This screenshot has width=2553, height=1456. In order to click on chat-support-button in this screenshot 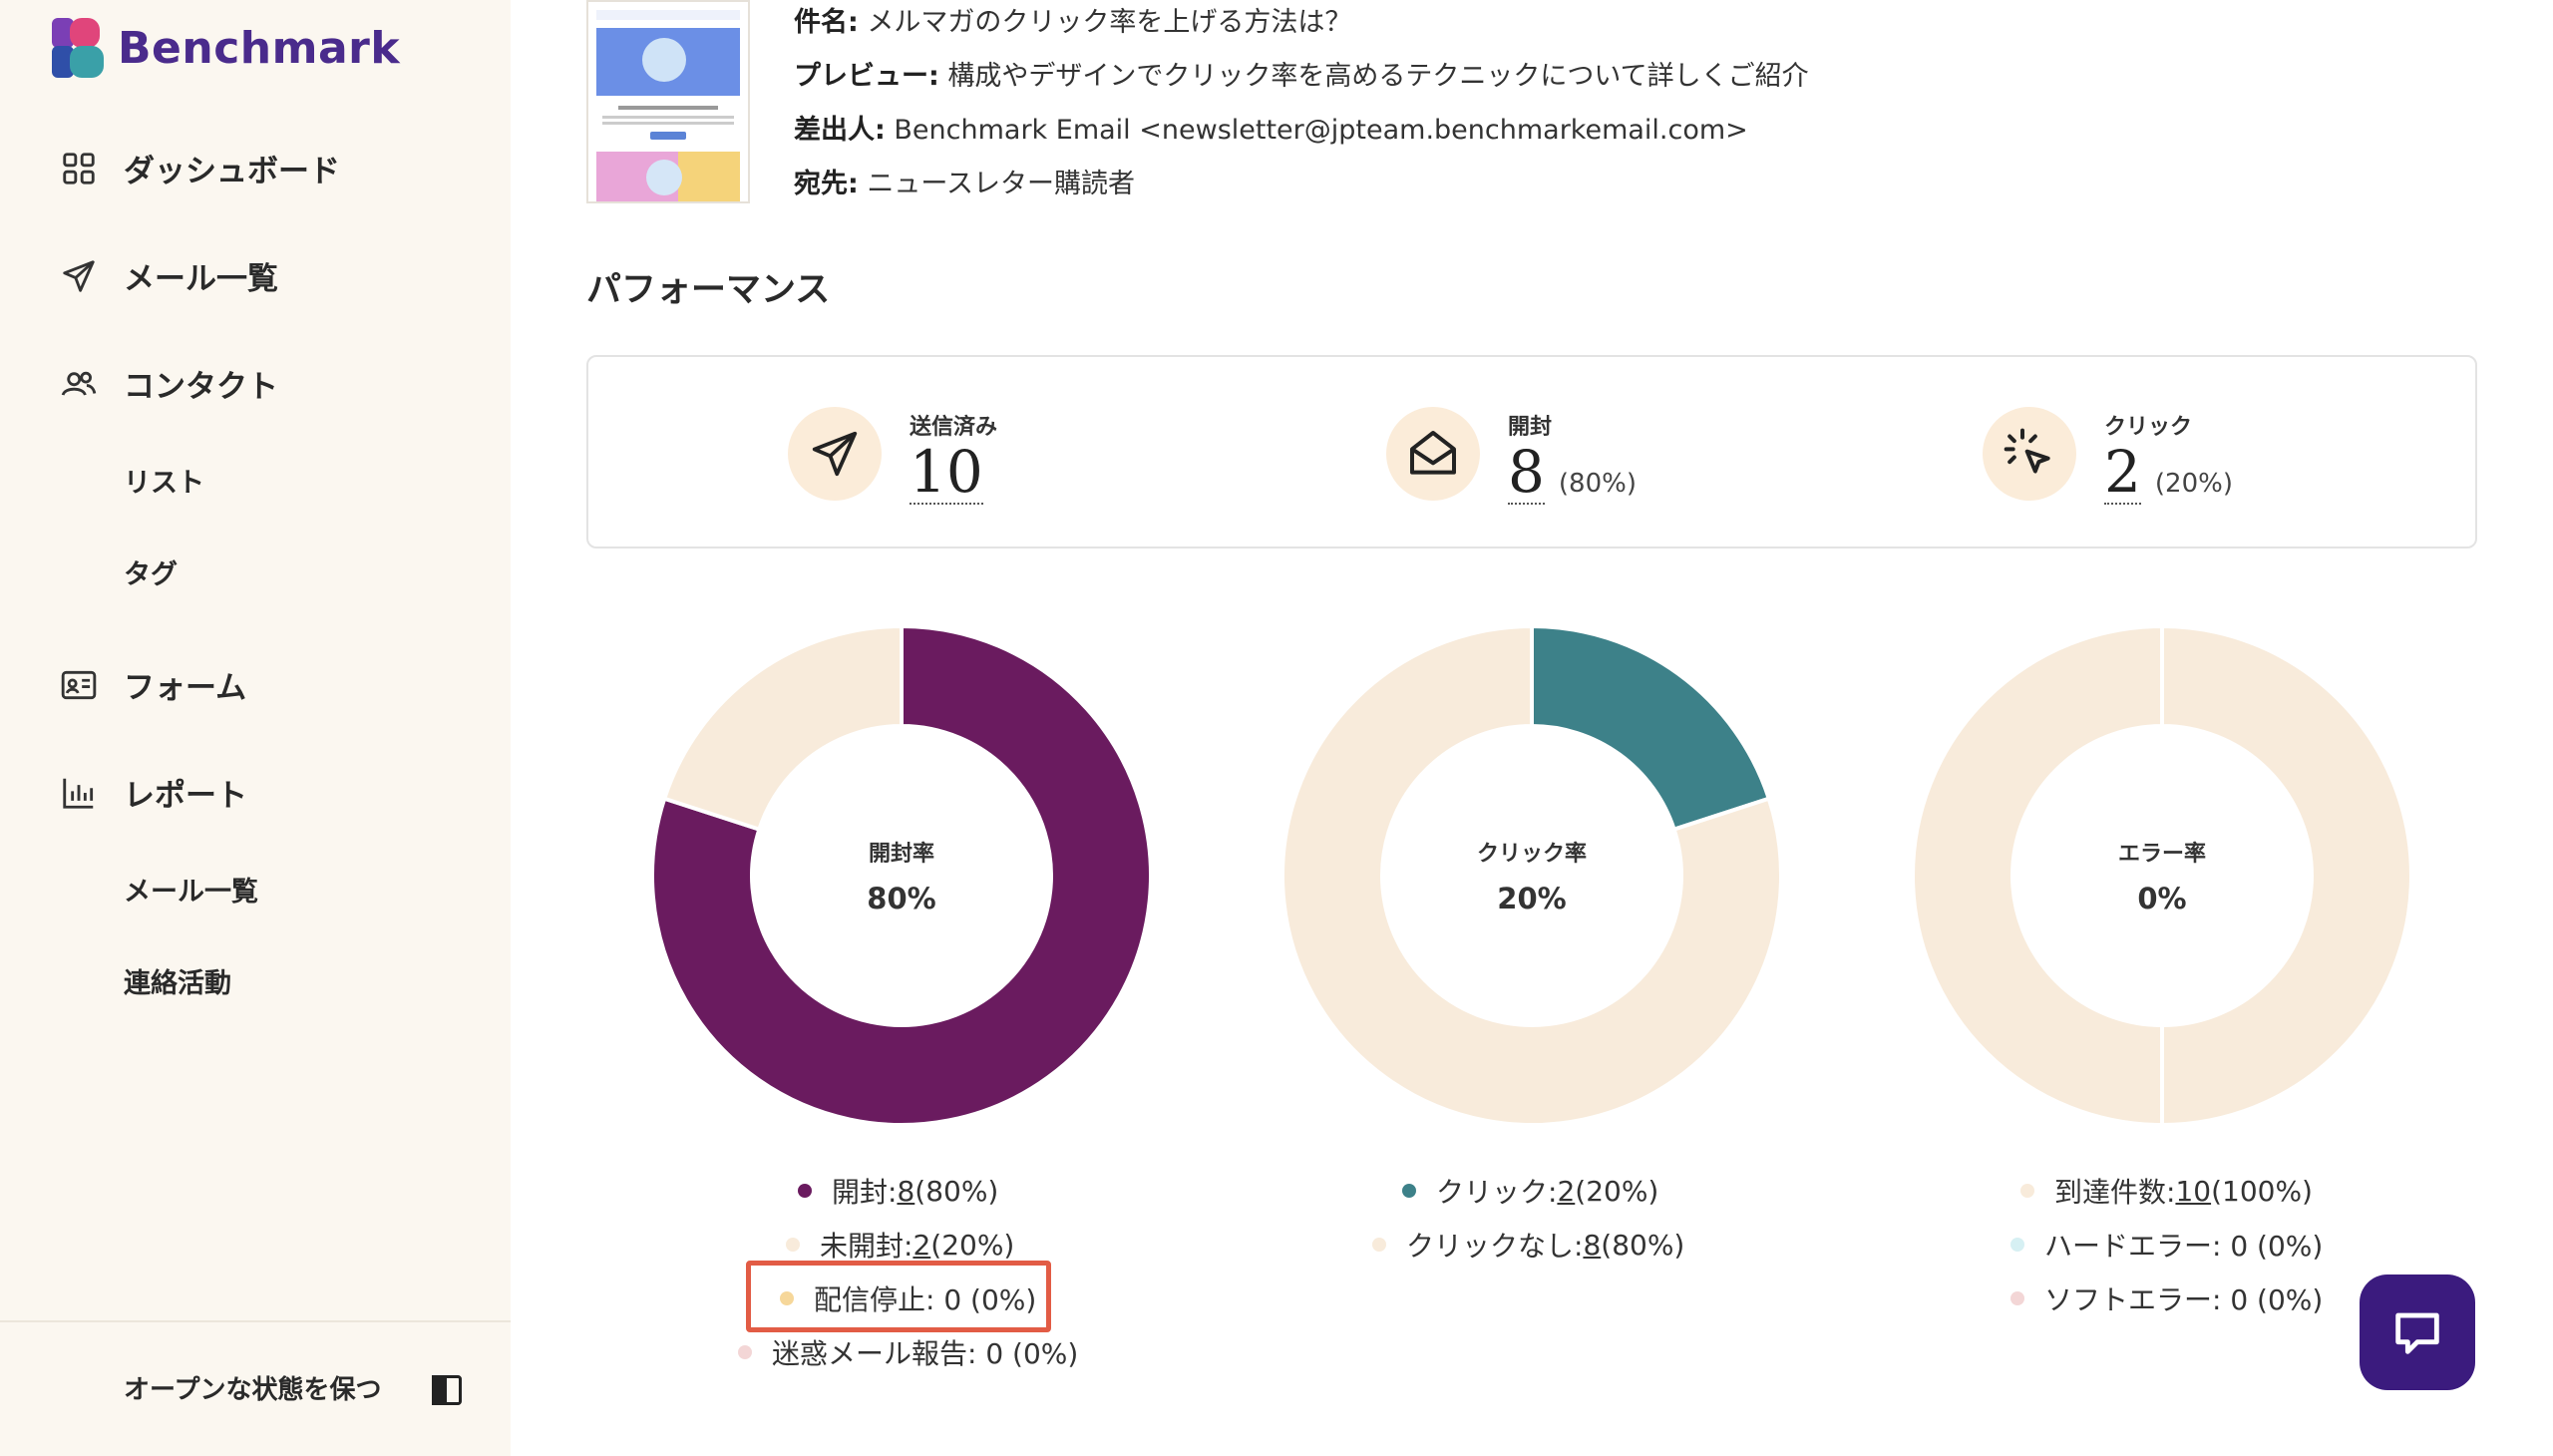, I will do `click(2418, 1332)`.